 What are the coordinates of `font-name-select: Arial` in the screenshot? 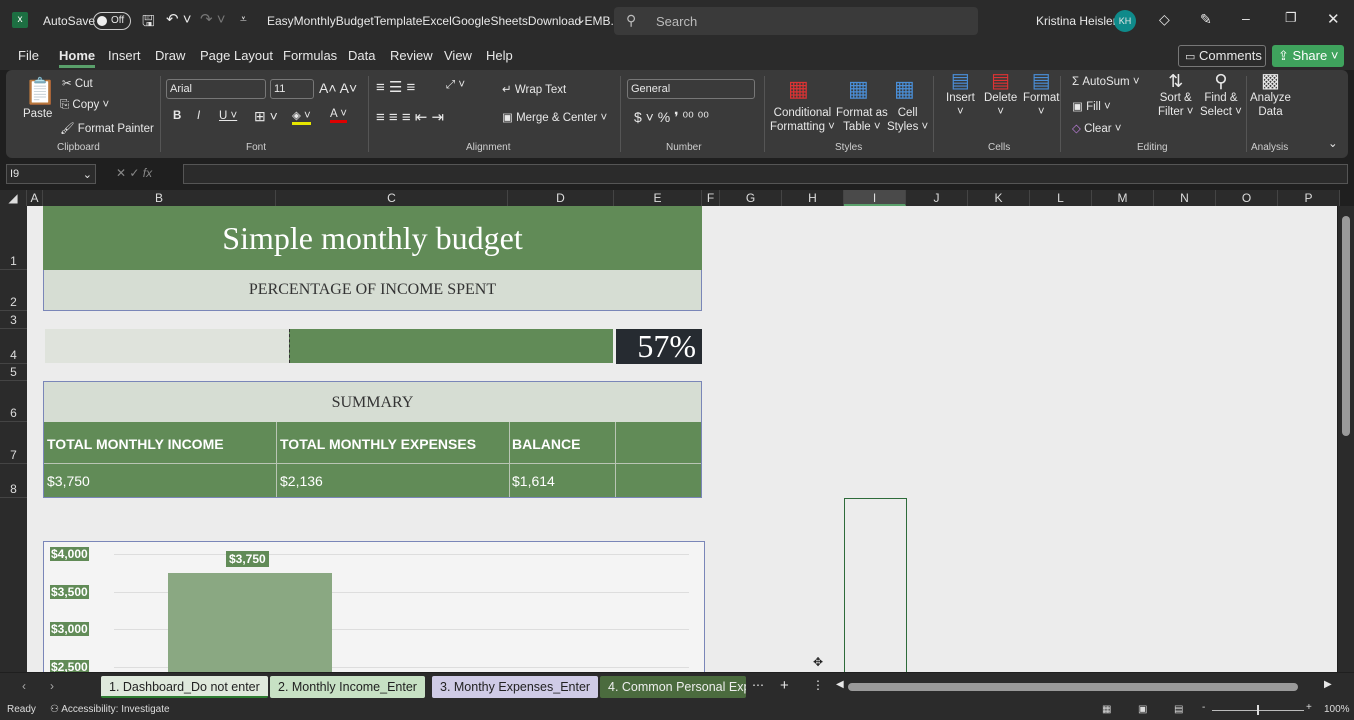 It's located at (216, 89).